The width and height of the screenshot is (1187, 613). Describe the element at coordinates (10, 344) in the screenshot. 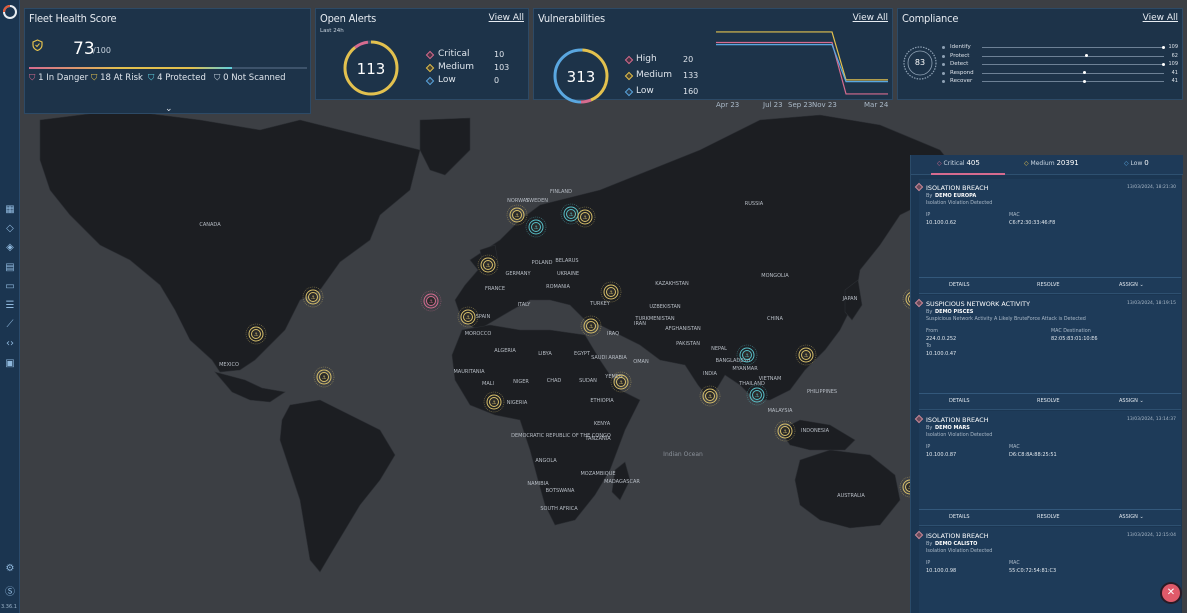

I see `integrations-icon: ‹›` at that location.